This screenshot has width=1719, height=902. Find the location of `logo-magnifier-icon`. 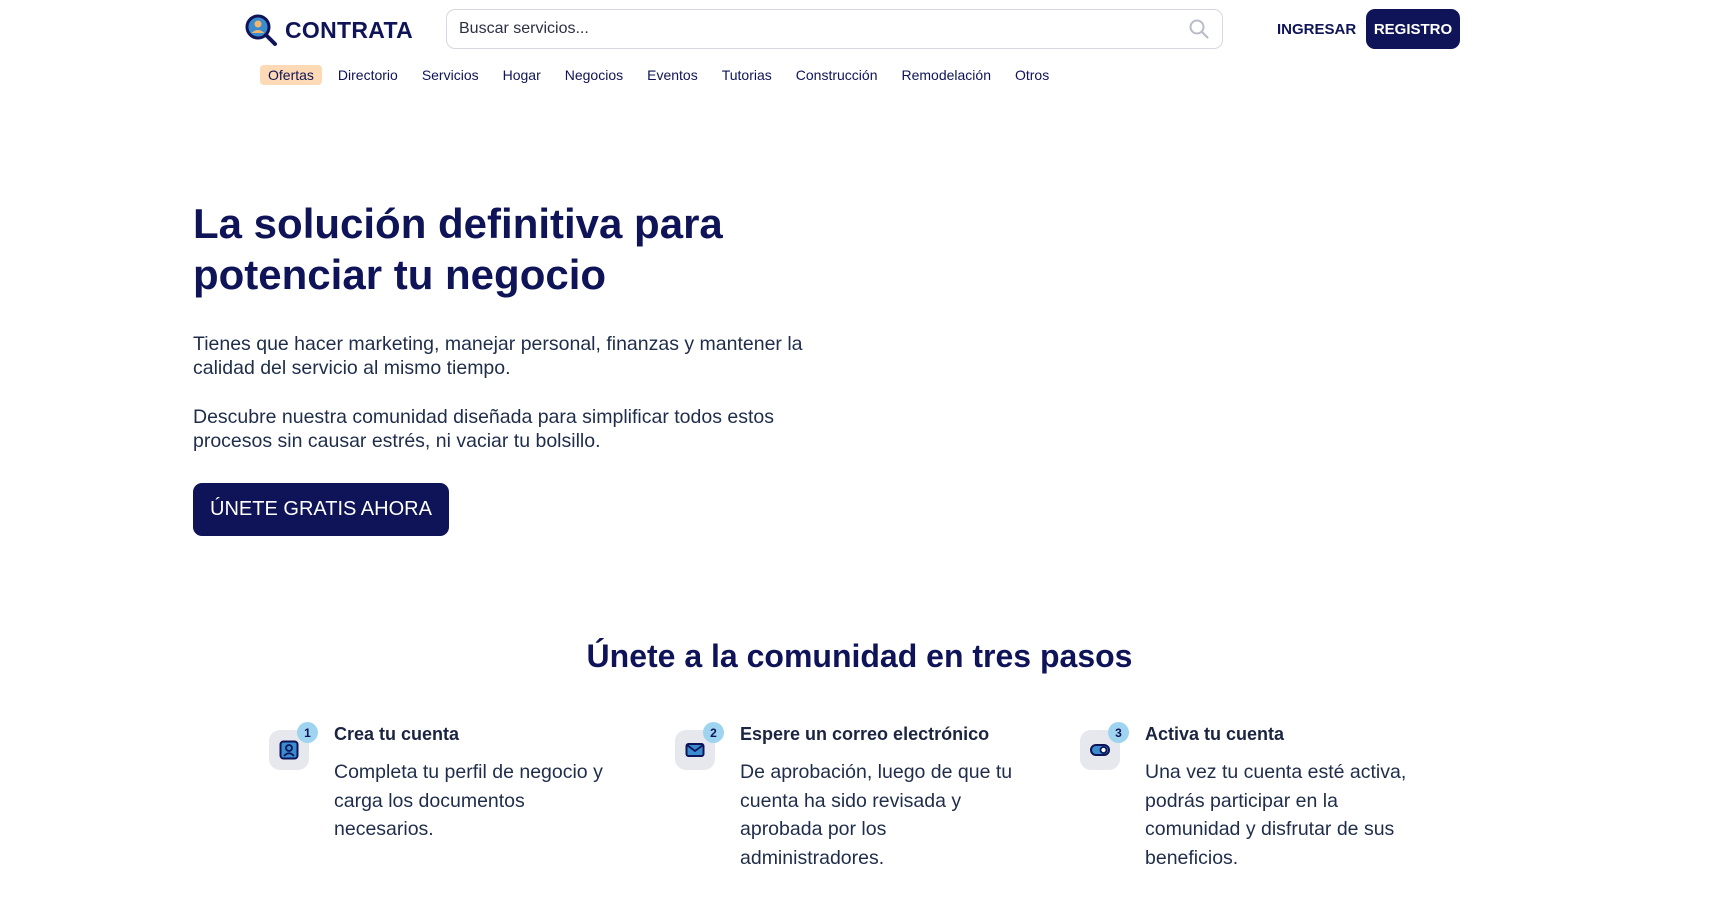

logo-magnifier-icon is located at coordinates (261, 30).